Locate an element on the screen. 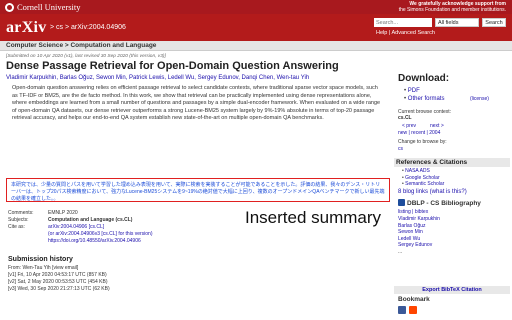 This screenshot has height=320, width=512. meta-value: EMNLP 2020 is located at coordinates (63, 213).